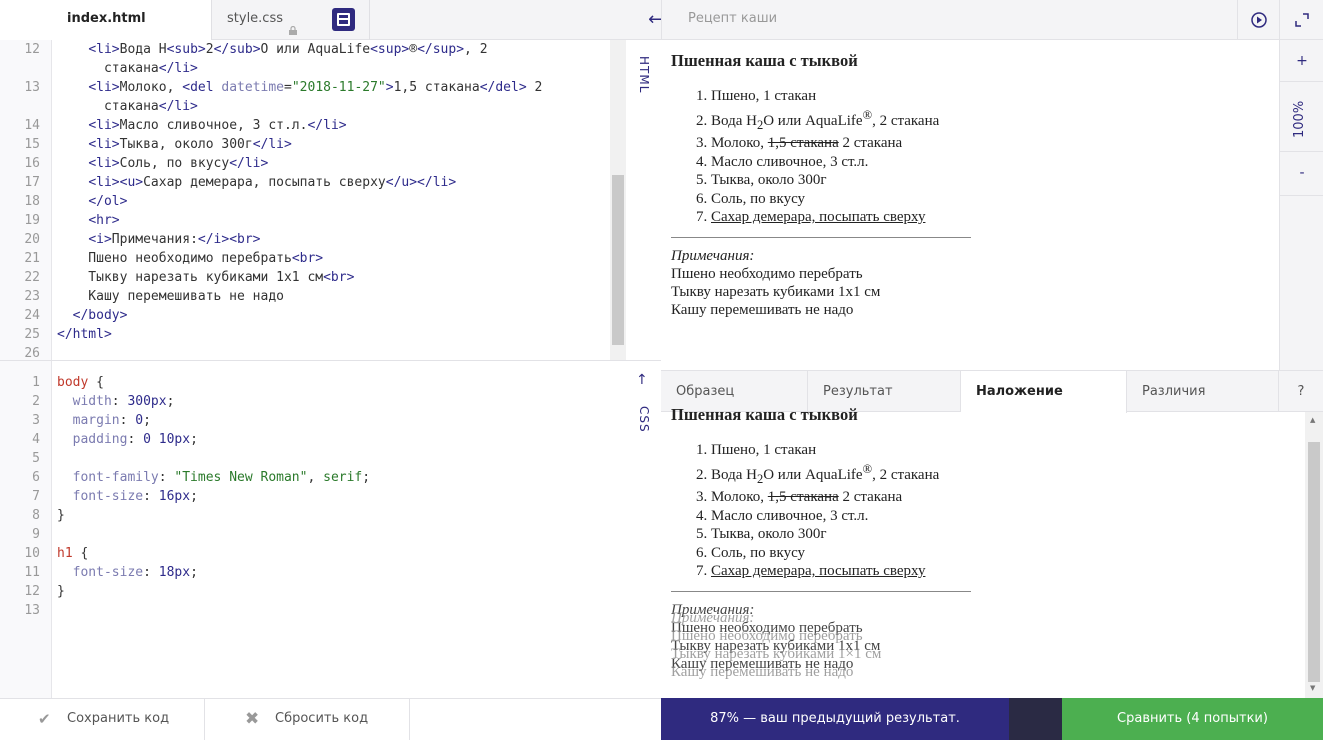 This screenshot has height=740, width=1323. Describe the element at coordinates (642, 380) in the screenshot. I see `scroll-up-icon: ↑` at that location.